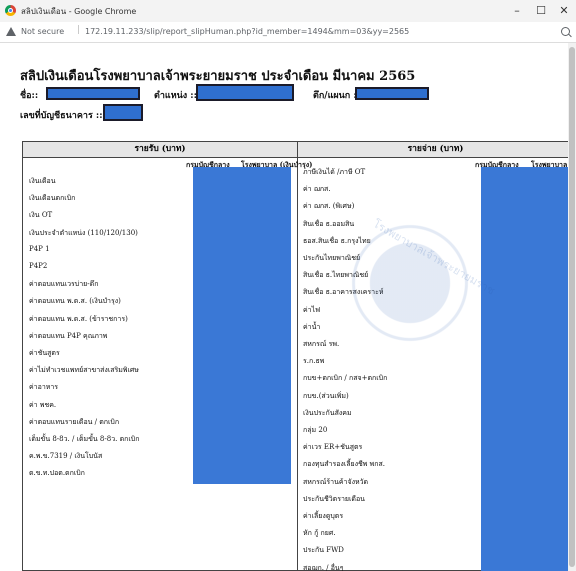  I want to click on income-item-label: ค่าตอบแทน P4P คุณภาพ, so click(68, 335).